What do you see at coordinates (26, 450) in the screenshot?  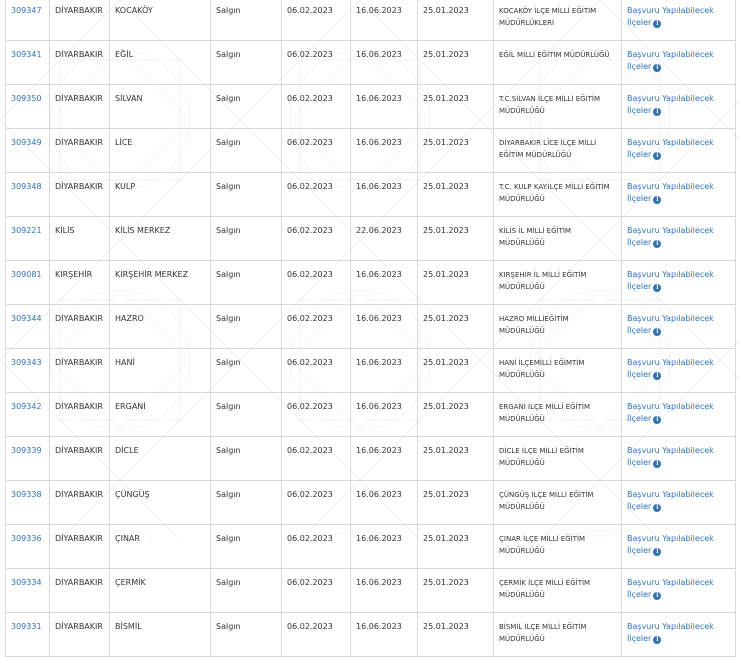 I see `ilan-no-link: 309339` at bounding box center [26, 450].